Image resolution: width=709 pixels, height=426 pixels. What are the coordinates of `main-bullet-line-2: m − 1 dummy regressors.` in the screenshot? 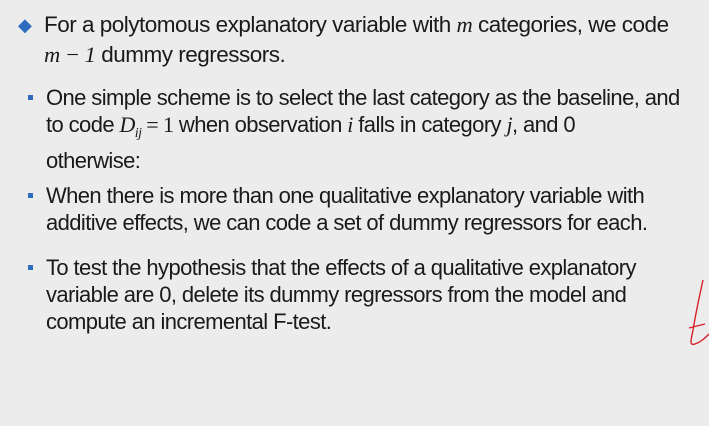 It's located at (165, 54).